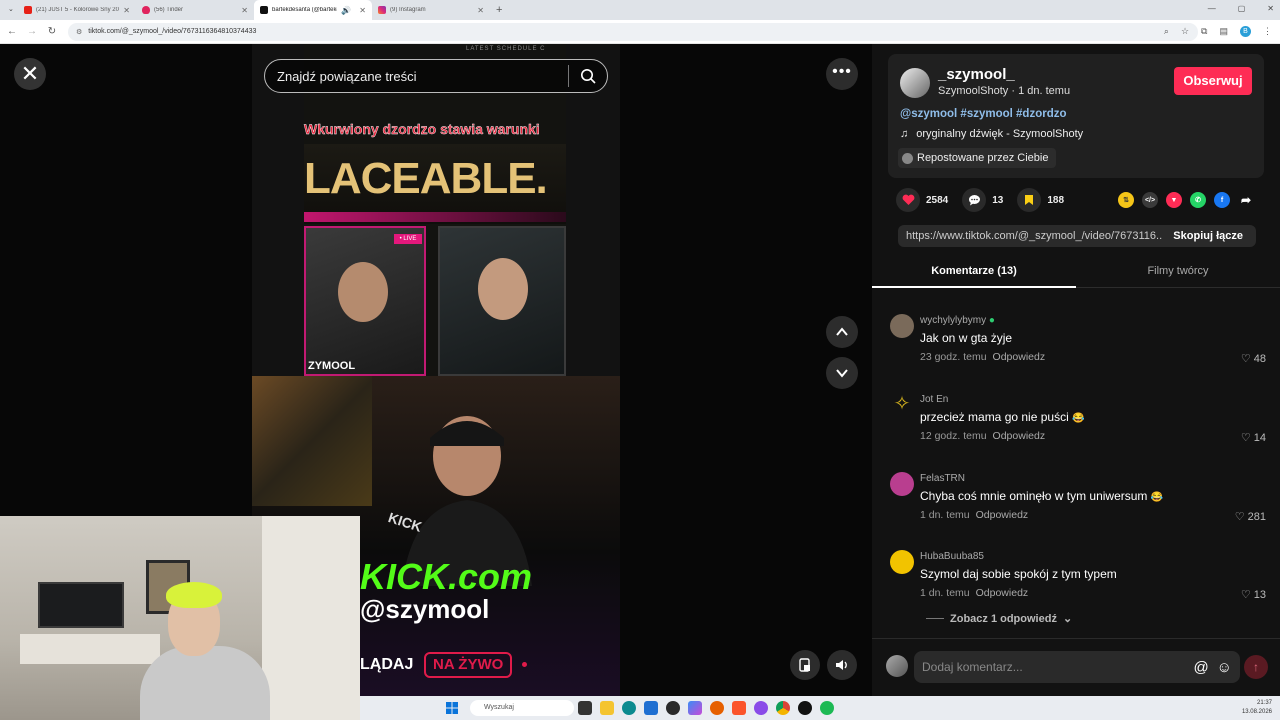 The width and height of the screenshot is (1280, 720). I want to click on repost-icon: ⇅, so click(1126, 200).